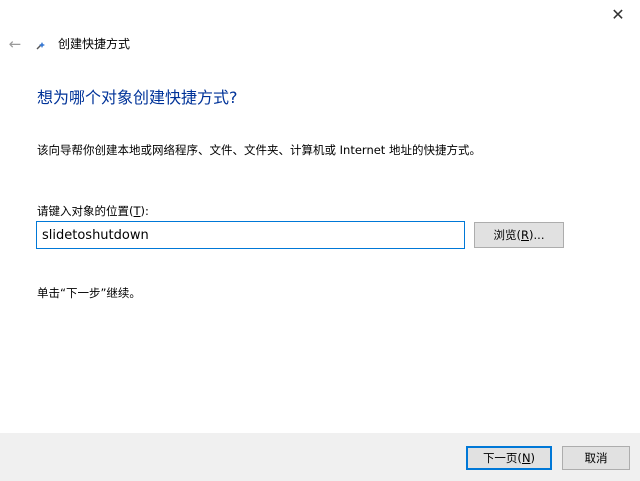  I want to click on location-label-accel: T, so click(137, 211).